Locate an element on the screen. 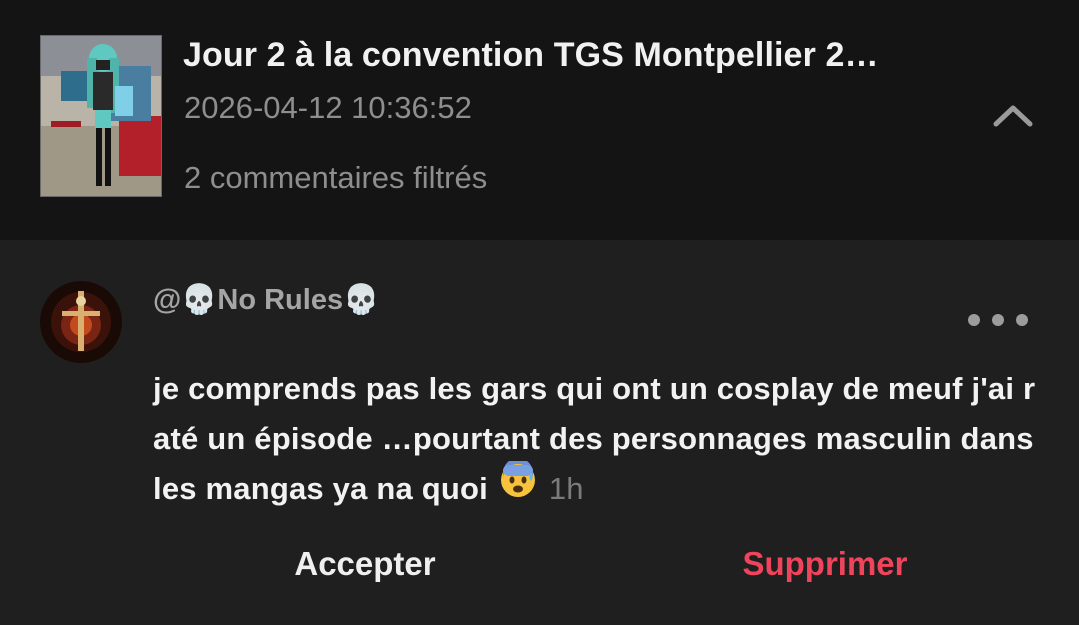  filtered-comments-count: 2 commentaires filtrés is located at coordinates (336, 177).